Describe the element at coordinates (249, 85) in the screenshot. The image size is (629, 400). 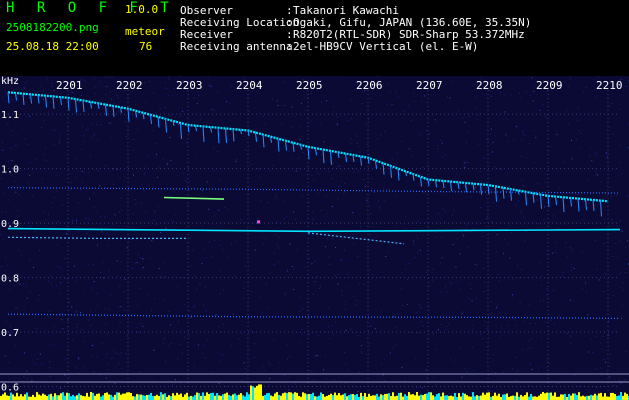
I see `x-tick-label: 2204` at that location.